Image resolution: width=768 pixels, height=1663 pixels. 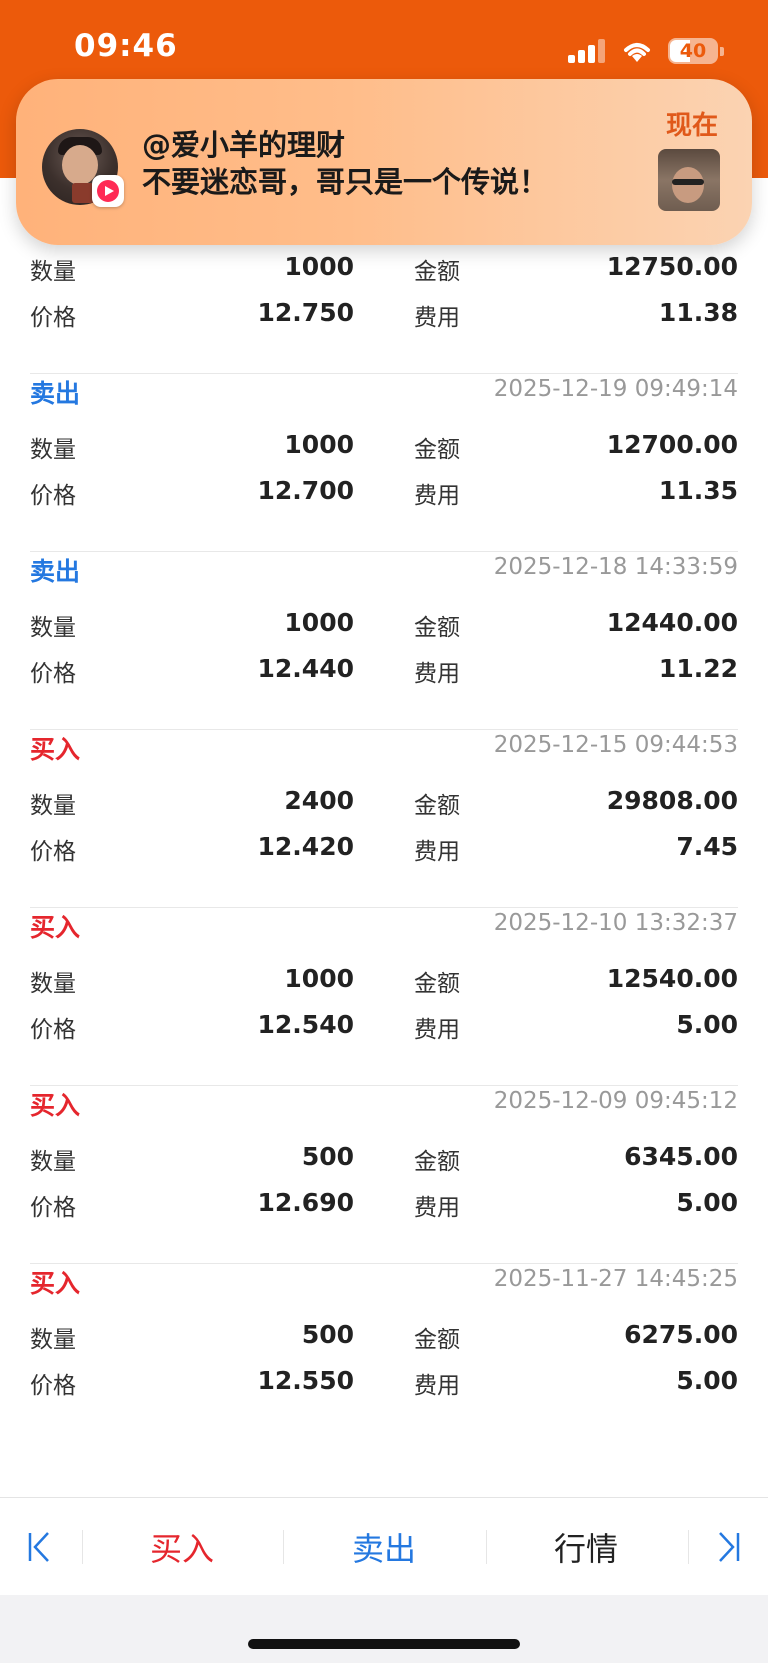 I want to click on trade-header: 买入 2025-12-09 09:45:12, so click(x=384, y=1106).